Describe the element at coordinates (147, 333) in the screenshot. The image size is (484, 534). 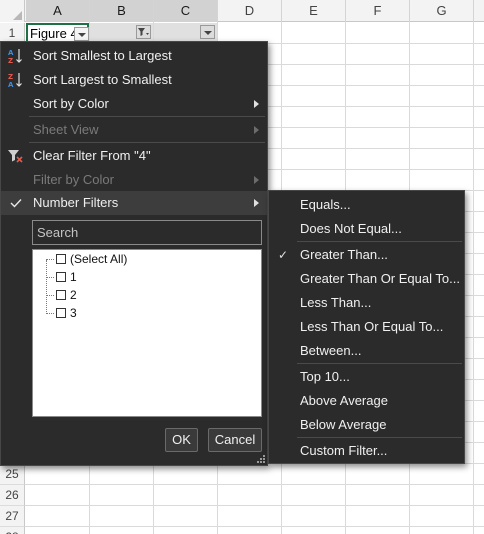
I see `filter-values-list: (Select All) 1 2 3` at that location.